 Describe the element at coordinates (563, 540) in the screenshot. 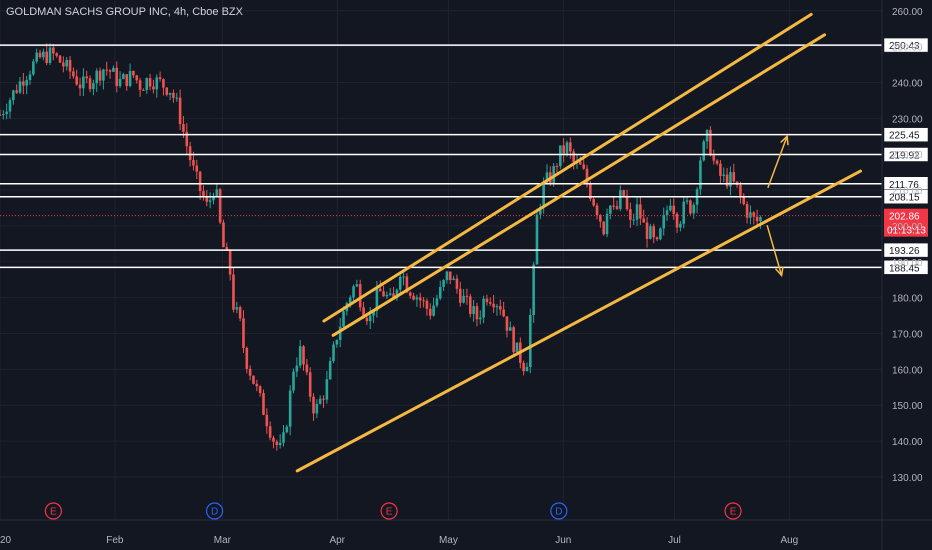

I see `x-tick-label: Jun` at that location.